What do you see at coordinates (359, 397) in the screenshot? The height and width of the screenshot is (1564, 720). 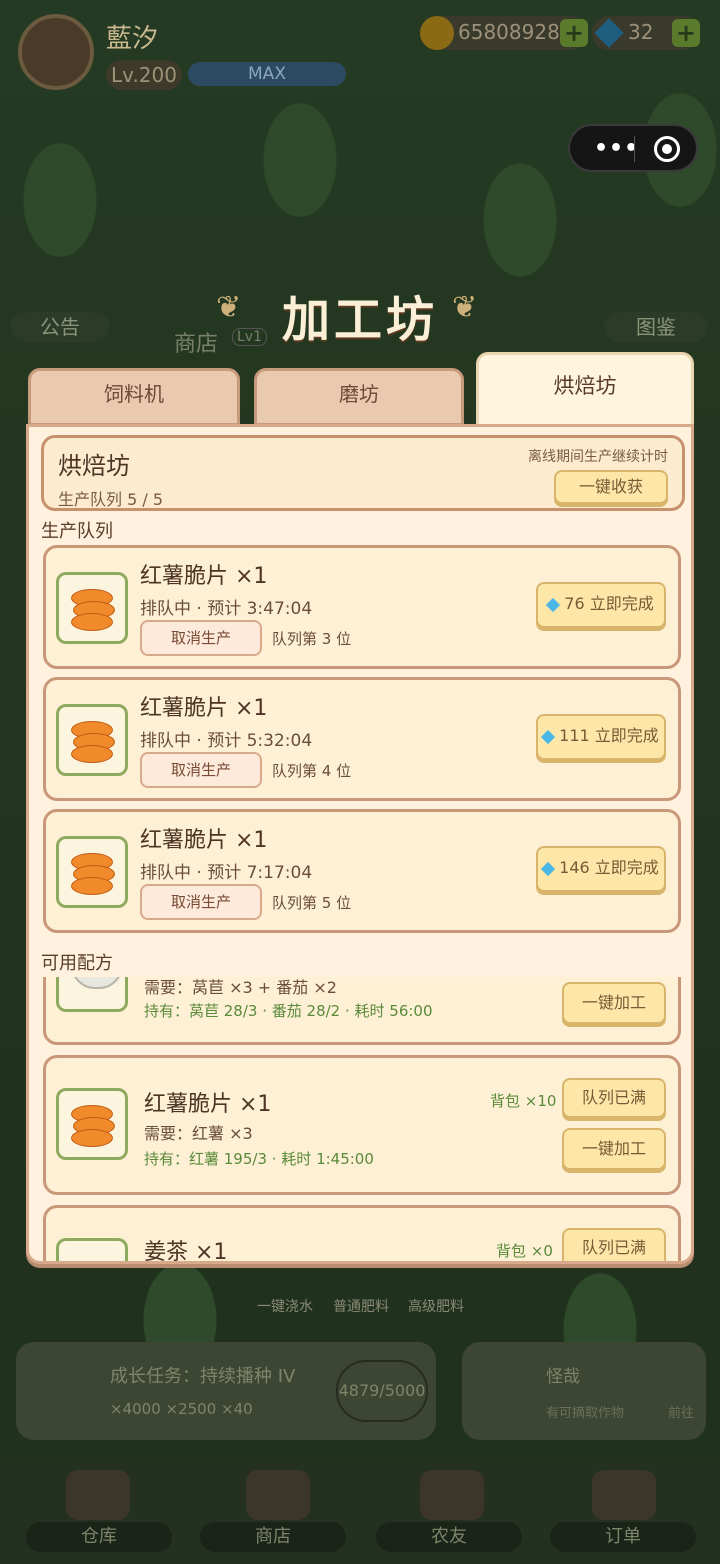 I see `tab-mill: 磨坊` at bounding box center [359, 397].